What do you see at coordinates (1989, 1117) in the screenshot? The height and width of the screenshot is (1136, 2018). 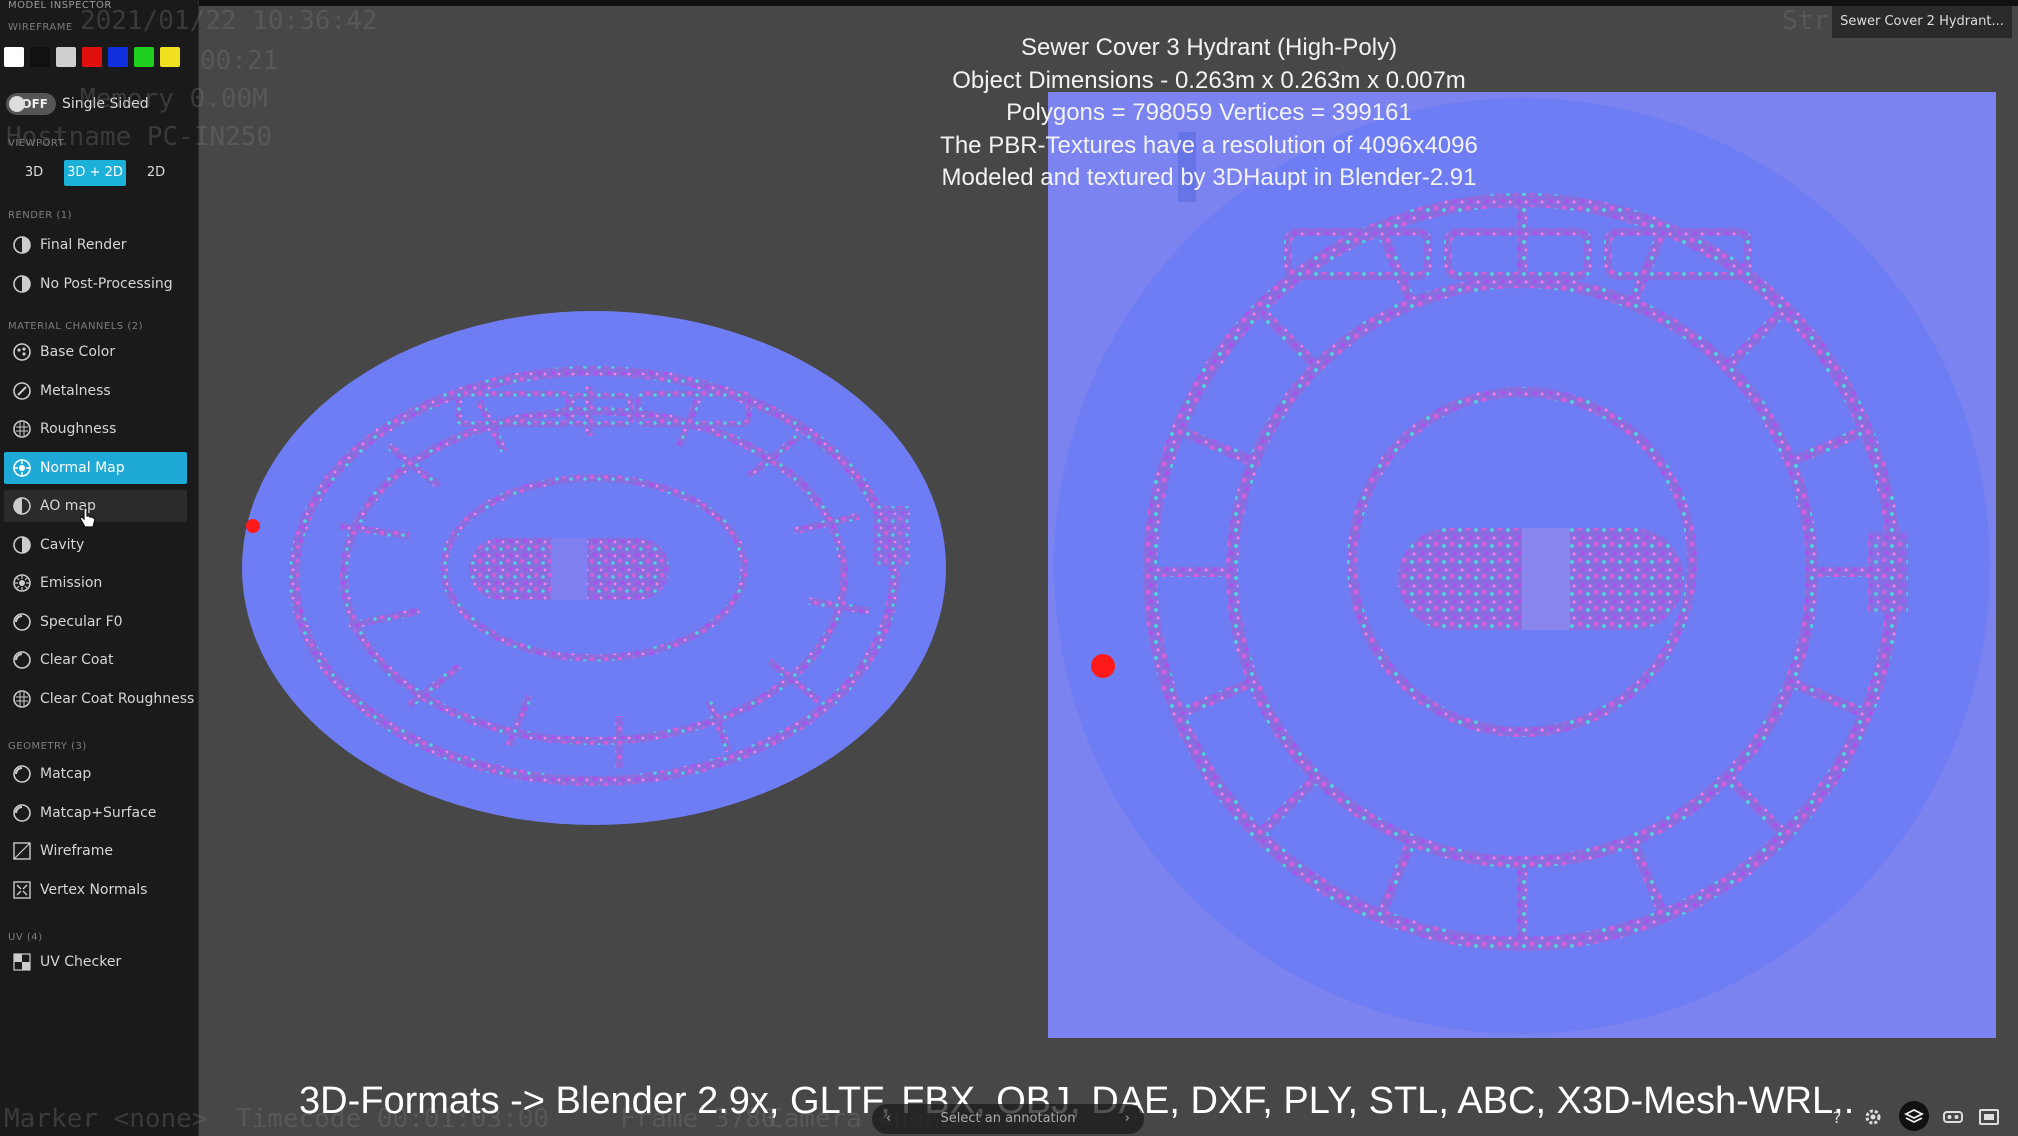 I see `fullscreen-icon` at bounding box center [1989, 1117].